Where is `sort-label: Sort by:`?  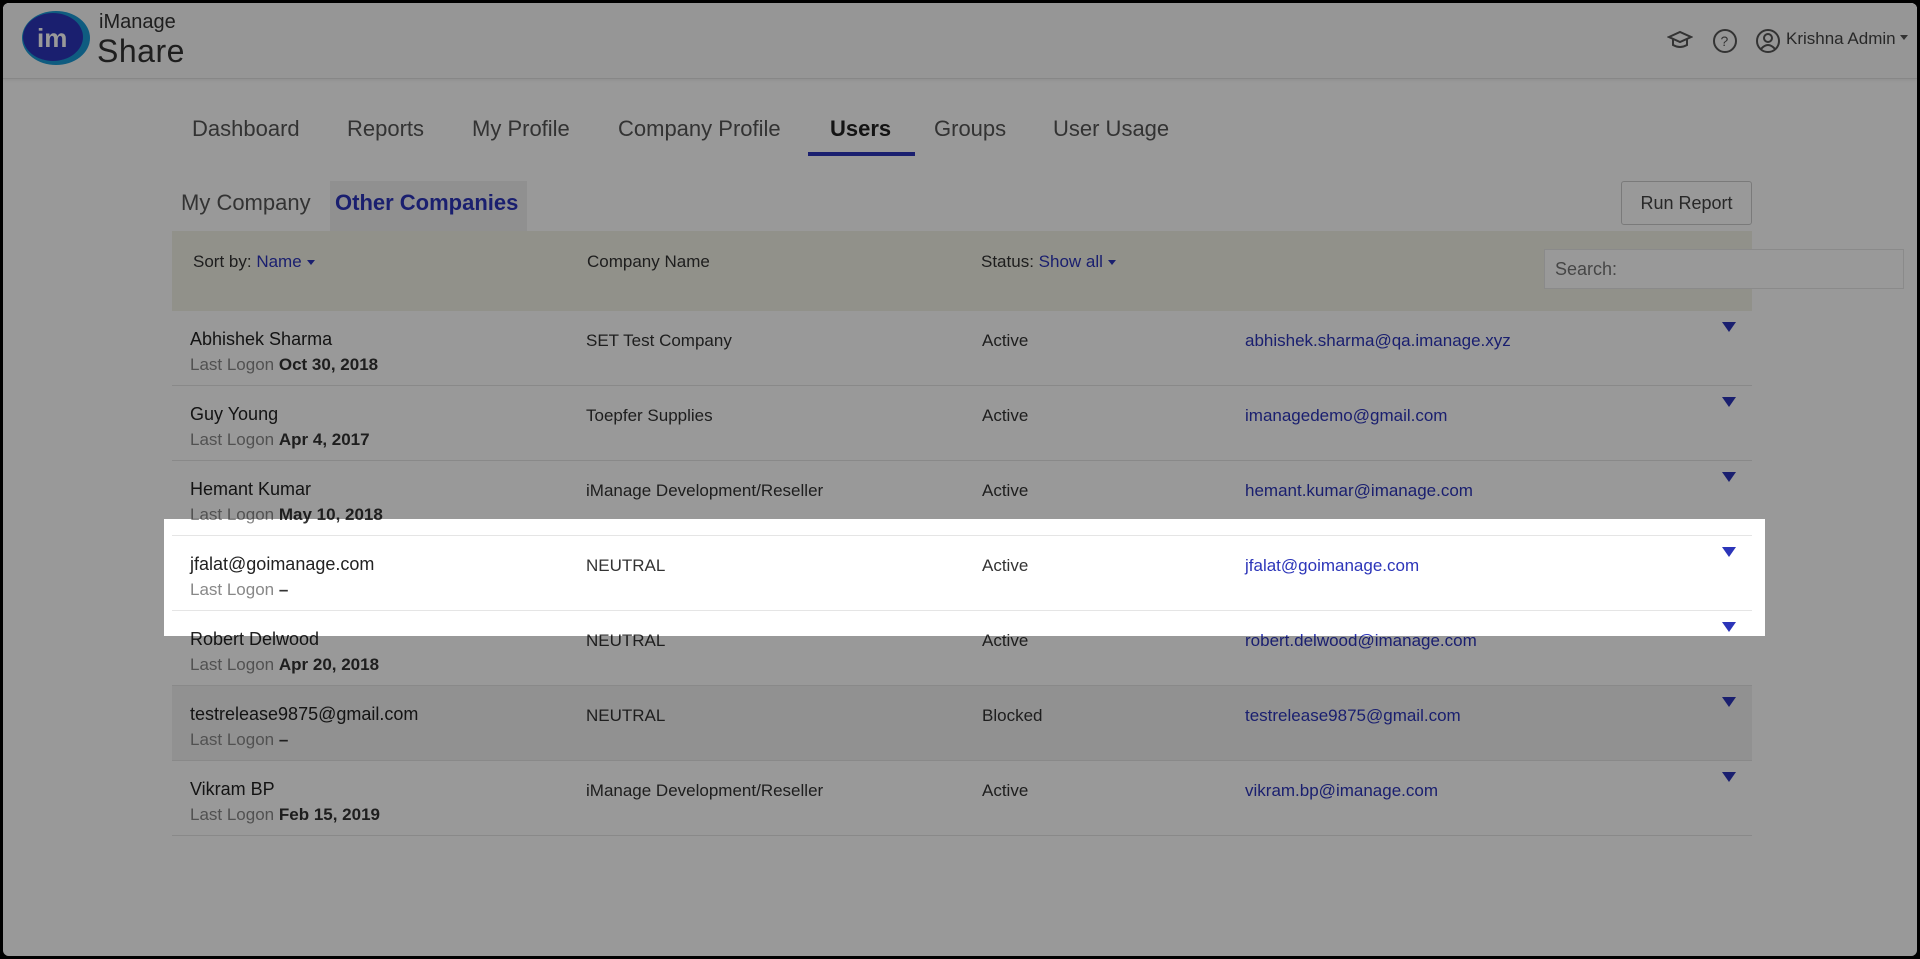 sort-label: Sort by: is located at coordinates (222, 261).